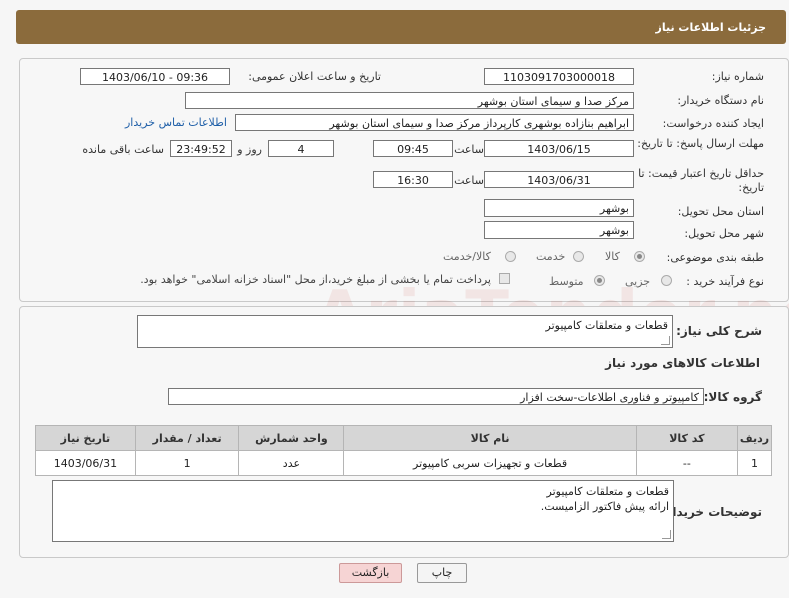  I want to click on deadline-date-field: 1403/06/15, so click(559, 148).